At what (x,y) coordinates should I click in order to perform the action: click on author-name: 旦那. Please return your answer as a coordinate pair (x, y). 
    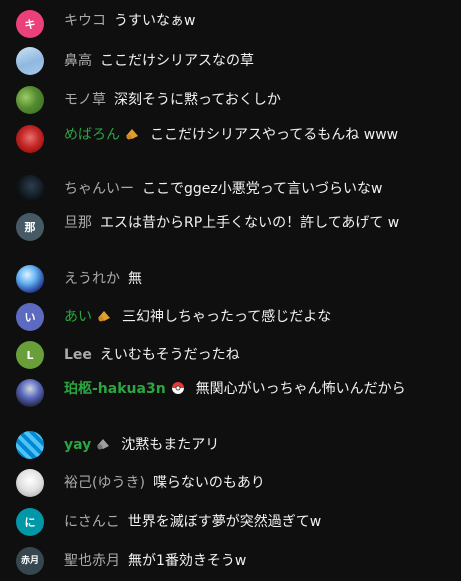
    Looking at the image, I should click on (78, 223).